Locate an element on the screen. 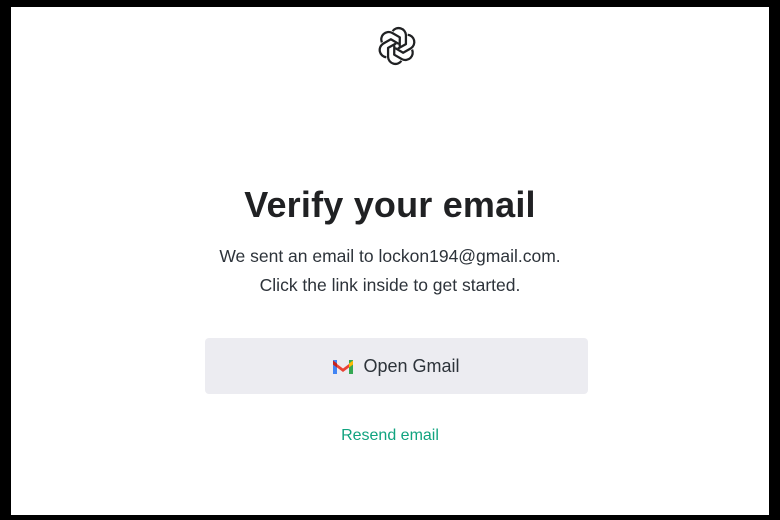  verification-message-line1: We sent an email to lockon194@gmail.com. is located at coordinates (390, 256).